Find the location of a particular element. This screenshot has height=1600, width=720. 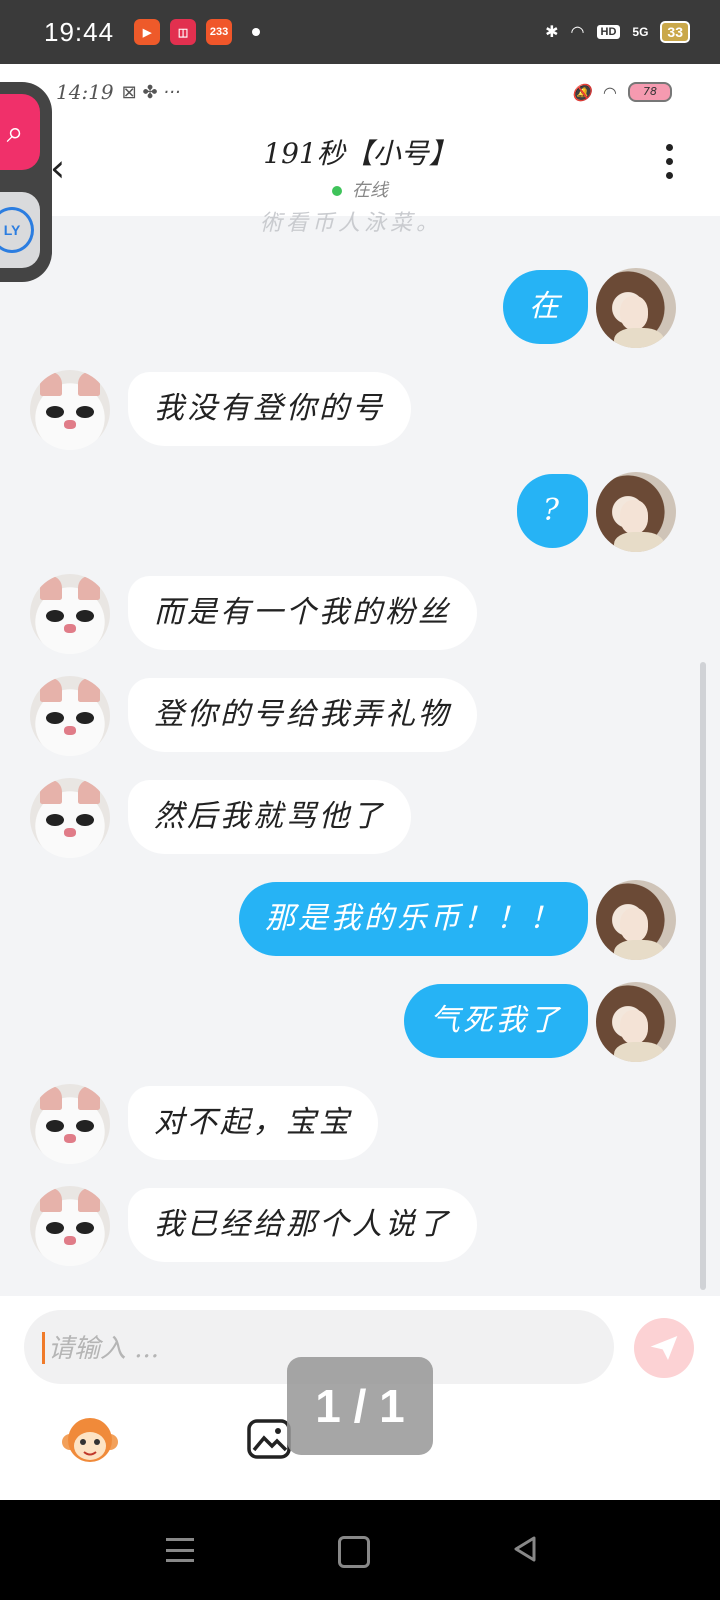

notification-app-icons: ▶ ◫ 233 is located at coordinates (183, 32).